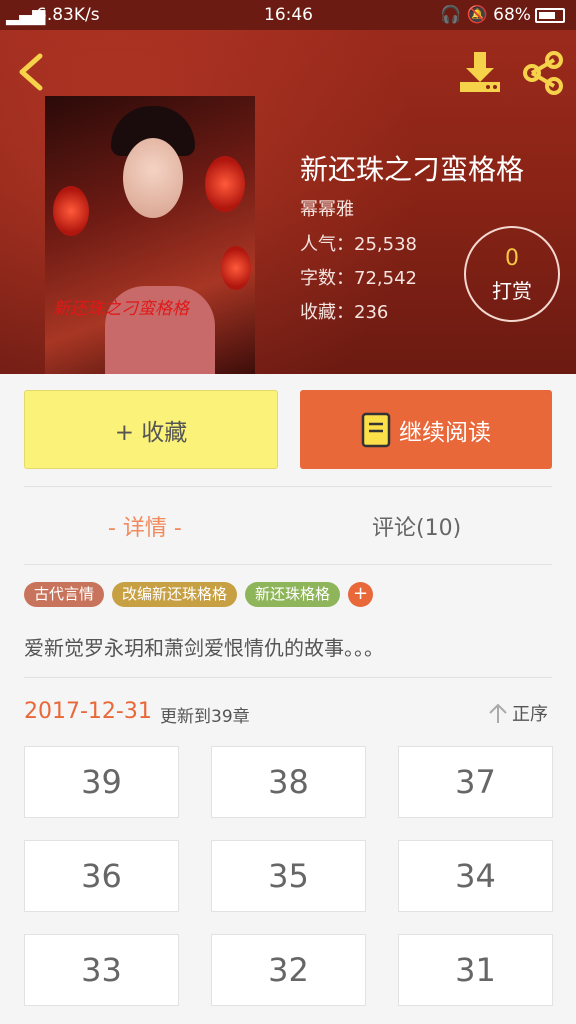  I want to click on continue-reading-label: 继续阅读, so click(445, 432).